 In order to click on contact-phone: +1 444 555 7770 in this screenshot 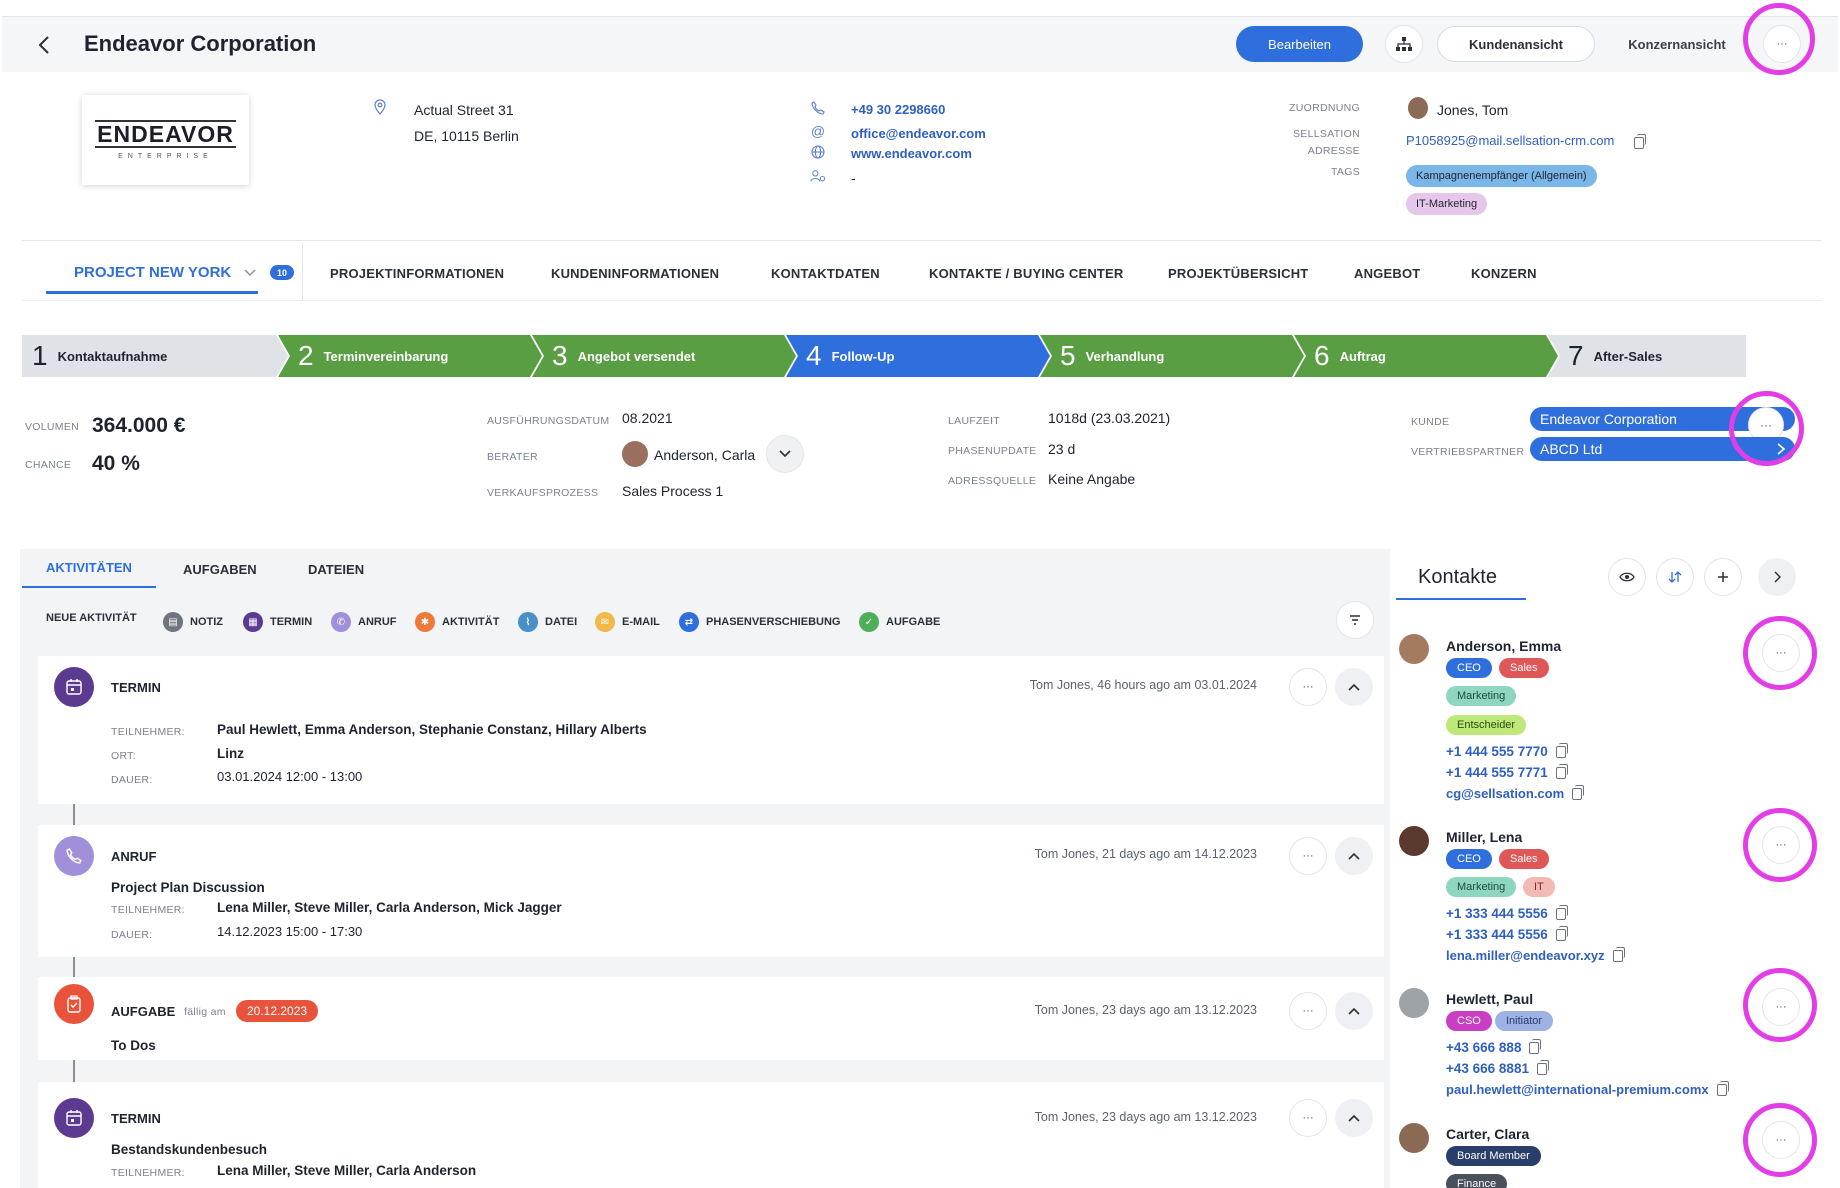, I will do `click(1507, 750)`.